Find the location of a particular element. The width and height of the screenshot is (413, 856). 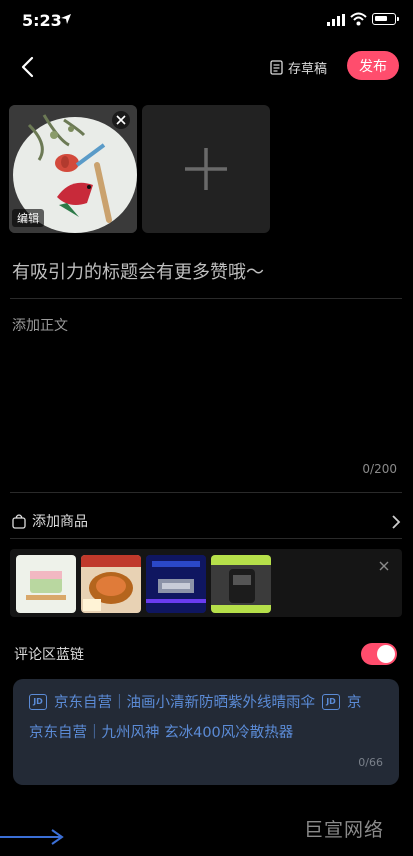

blue-link-text-overflow: 京 is located at coordinates (354, 703).